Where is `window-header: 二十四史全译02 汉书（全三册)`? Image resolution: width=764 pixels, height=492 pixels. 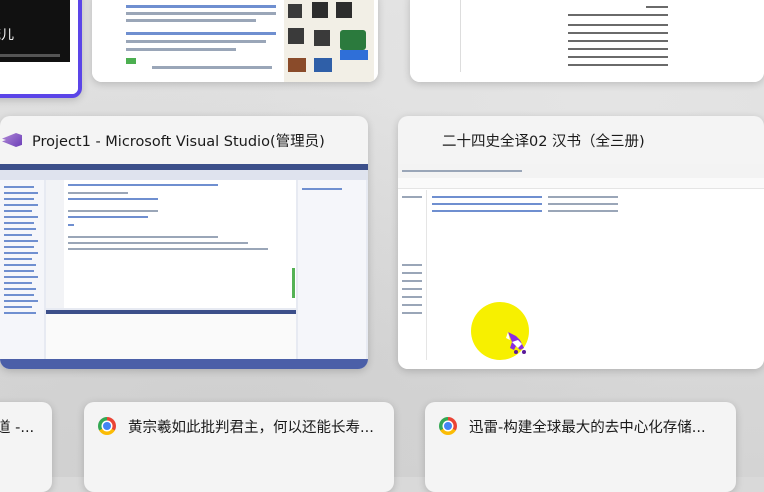 window-header: 二十四史全译02 汉书（全三册) is located at coordinates (581, 140).